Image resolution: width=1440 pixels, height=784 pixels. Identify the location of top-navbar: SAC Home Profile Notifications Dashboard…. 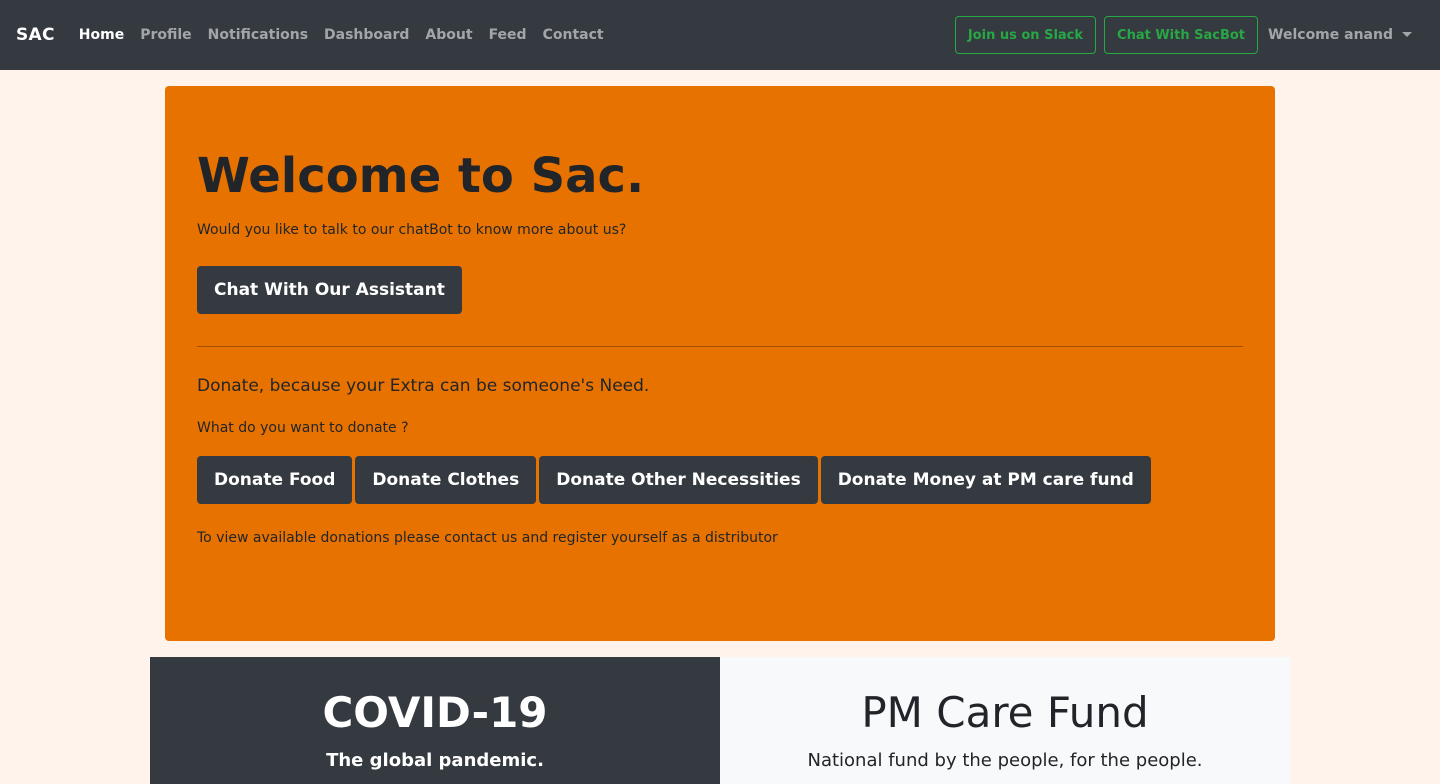
(720, 35).